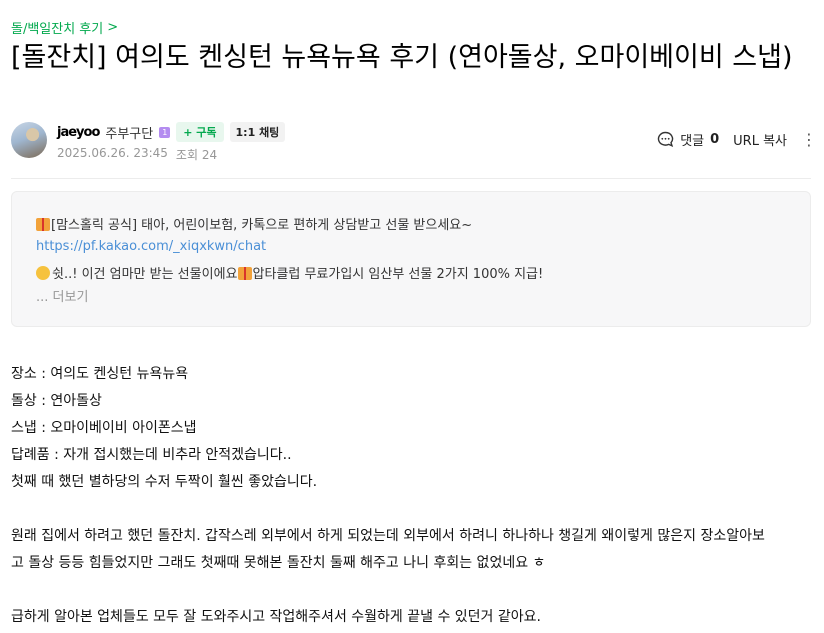 The height and width of the screenshot is (633, 824). I want to click on chat-button: 1:1 채팅, so click(257, 132).